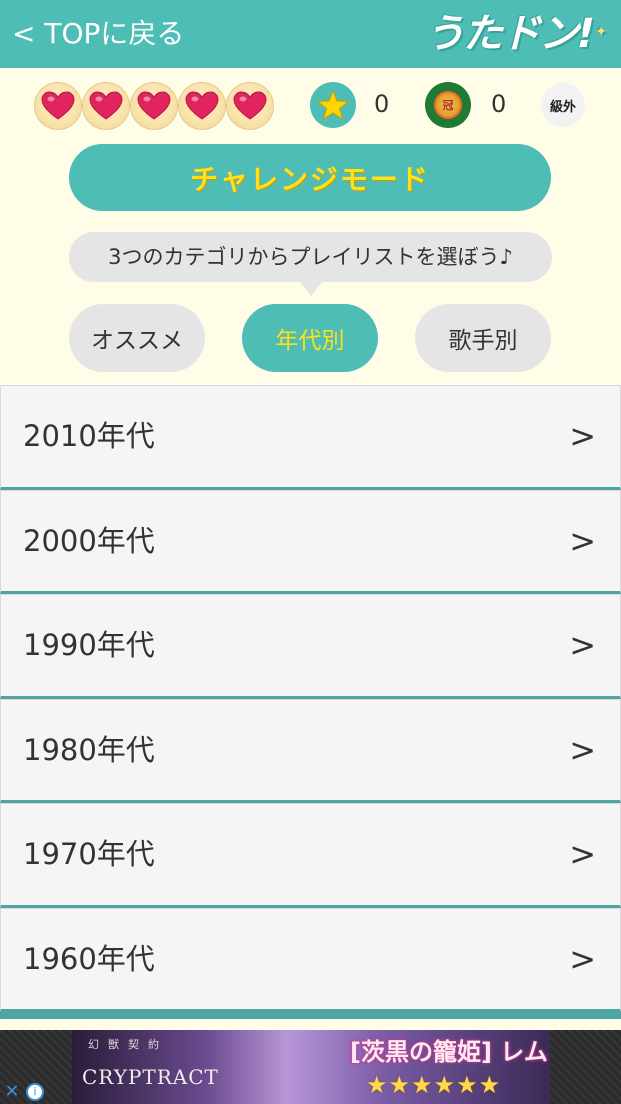 This screenshot has width=621, height=1104. What do you see at coordinates (89, 854) in the screenshot?
I see `list-item-label: 1970年代` at bounding box center [89, 854].